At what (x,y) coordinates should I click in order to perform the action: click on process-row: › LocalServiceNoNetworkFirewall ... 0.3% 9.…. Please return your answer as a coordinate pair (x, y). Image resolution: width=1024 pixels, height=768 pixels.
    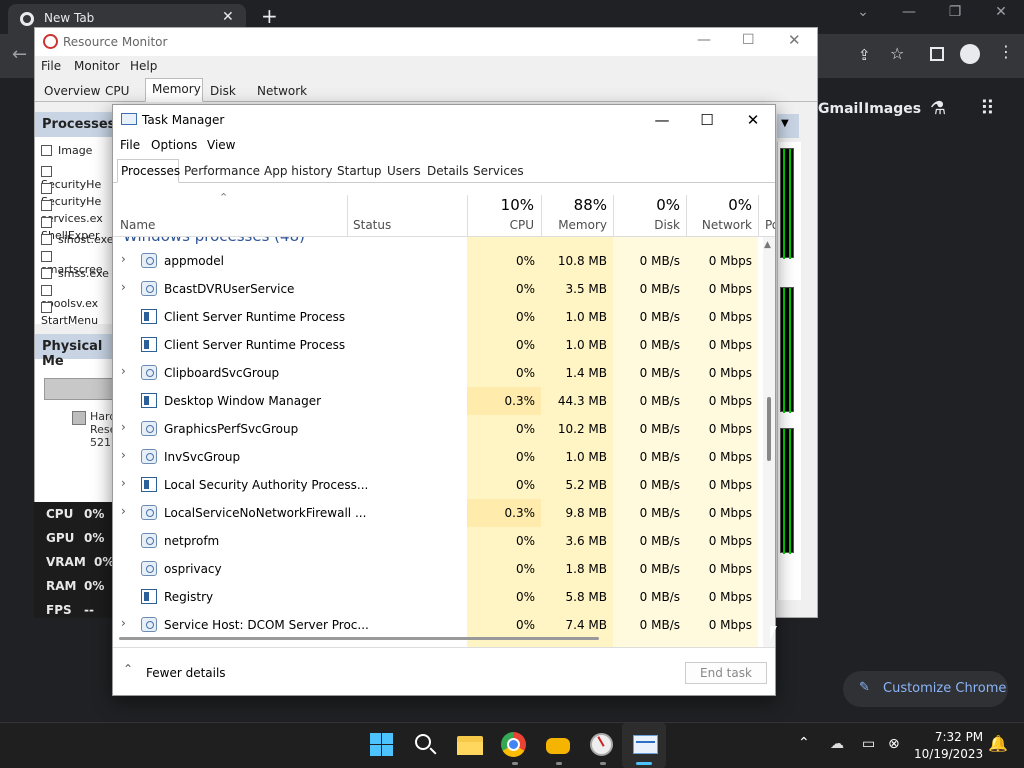
    Looking at the image, I should click on (438, 513).